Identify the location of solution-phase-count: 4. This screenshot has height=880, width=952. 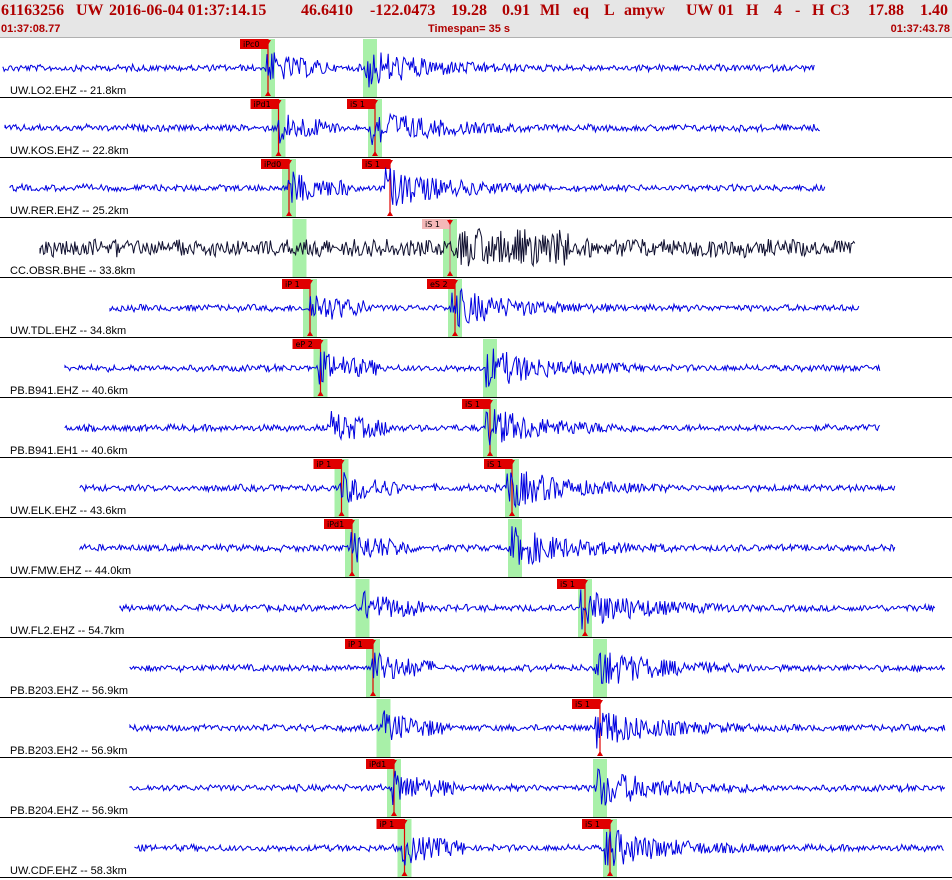
(778, 10).